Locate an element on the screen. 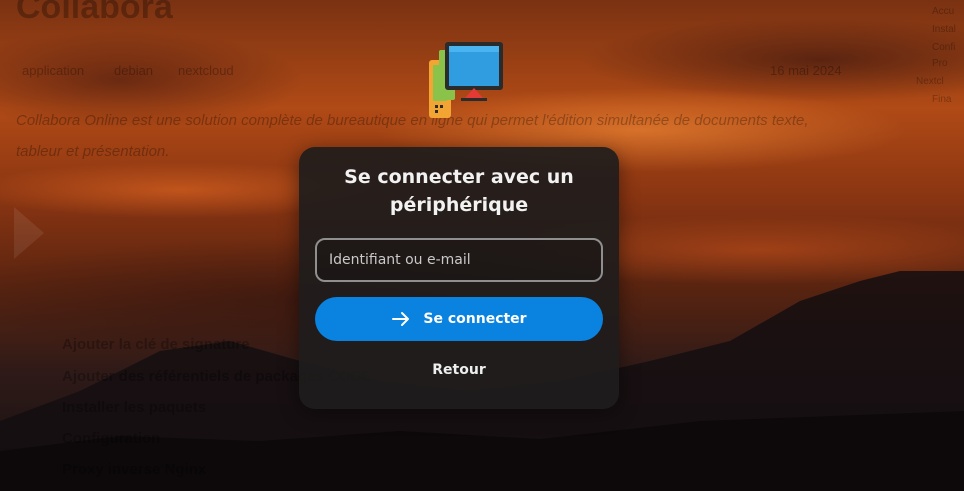 The width and height of the screenshot is (964, 491). bg-tag: nextcloud is located at coordinates (206, 70).